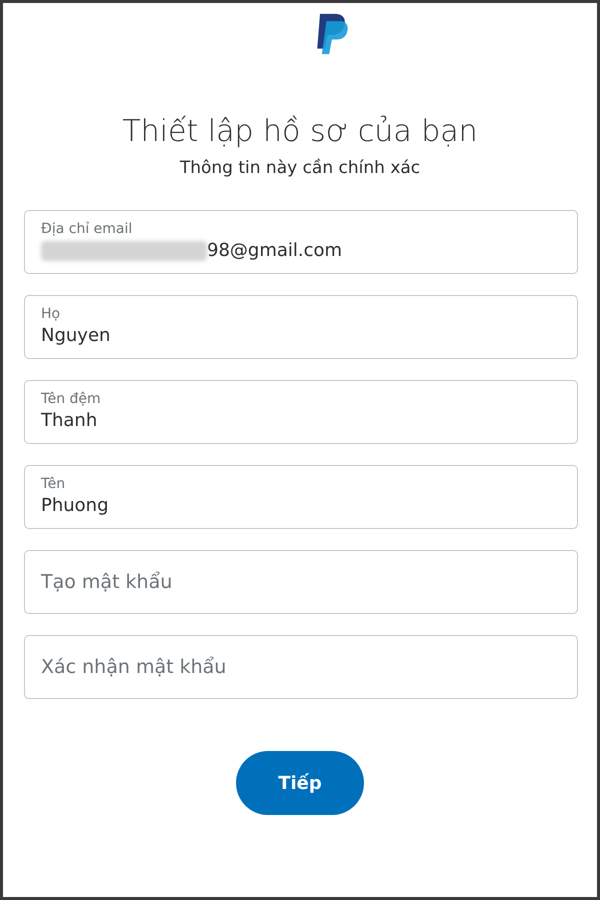 Image resolution: width=600 pixels, height=900 pixels. I want to click on text-field: Tạo mật khẩu, so click(301, 582).